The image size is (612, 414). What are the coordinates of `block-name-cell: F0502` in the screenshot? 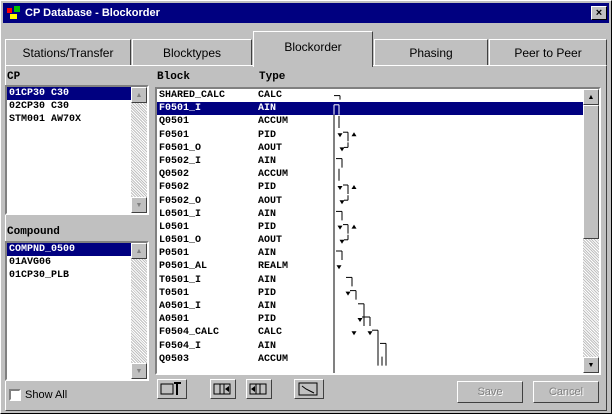 It's located at (174, 188).